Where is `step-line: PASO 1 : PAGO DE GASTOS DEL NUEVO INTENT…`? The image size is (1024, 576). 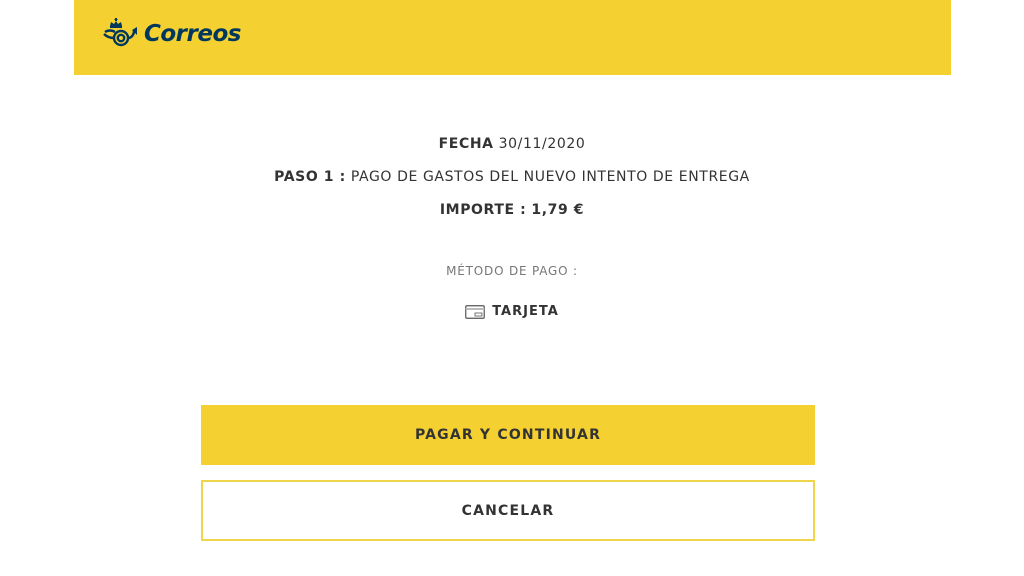 step-line: PASO 1 : PAGO DE GASTOS DEL NUEVO INTENT… is located at coordinates (512, 177).